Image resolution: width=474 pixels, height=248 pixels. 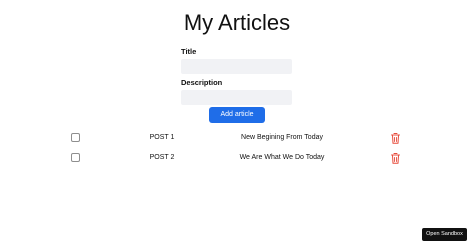 I want to click on add-article-form: Title Description, so click(x=237, y=75).